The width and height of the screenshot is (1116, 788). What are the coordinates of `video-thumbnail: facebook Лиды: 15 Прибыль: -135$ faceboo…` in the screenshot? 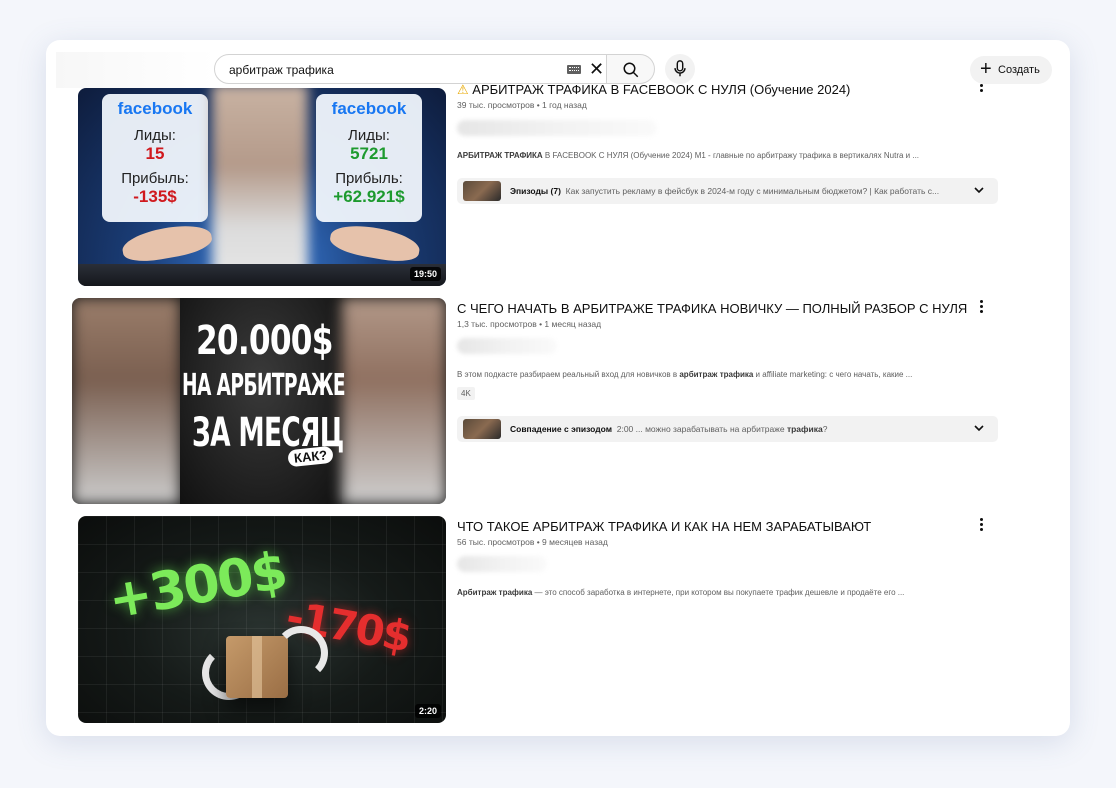 It's located at (262, 187).